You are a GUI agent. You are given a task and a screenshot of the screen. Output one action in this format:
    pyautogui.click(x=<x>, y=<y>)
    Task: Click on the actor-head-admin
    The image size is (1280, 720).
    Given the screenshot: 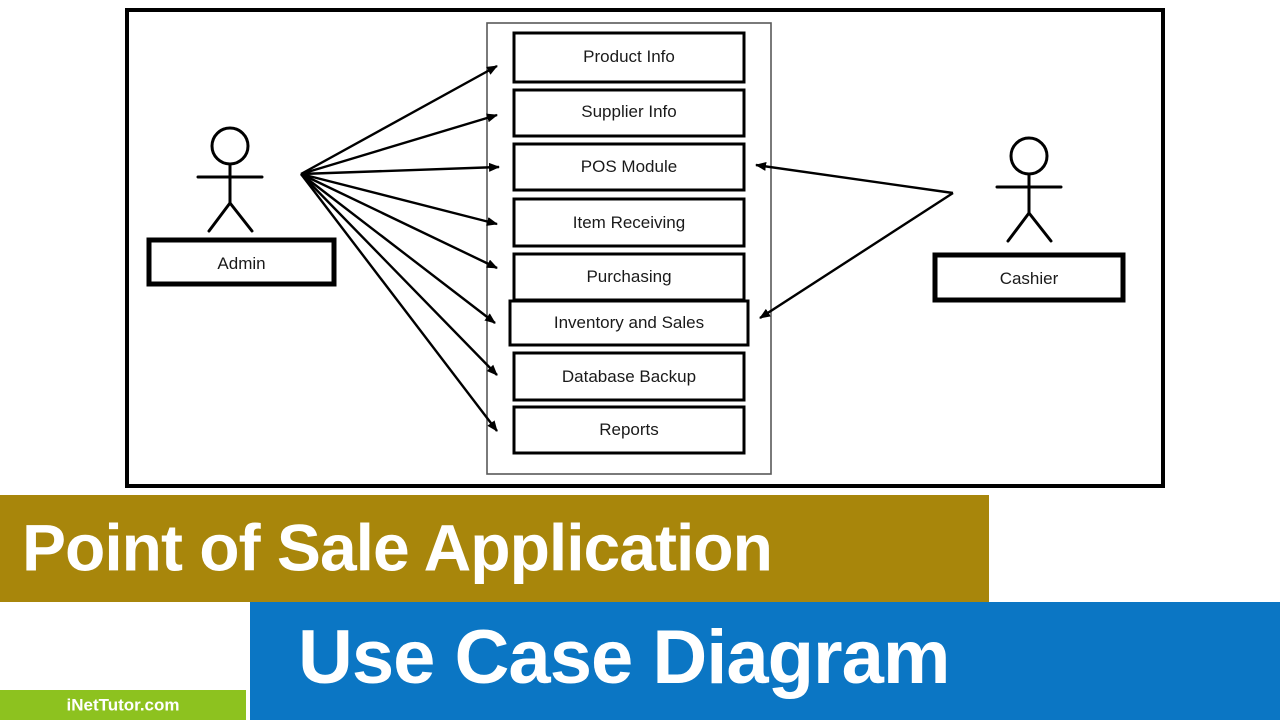 What is the action you would take?
    pyautogui.click(x=230, y=146)
    